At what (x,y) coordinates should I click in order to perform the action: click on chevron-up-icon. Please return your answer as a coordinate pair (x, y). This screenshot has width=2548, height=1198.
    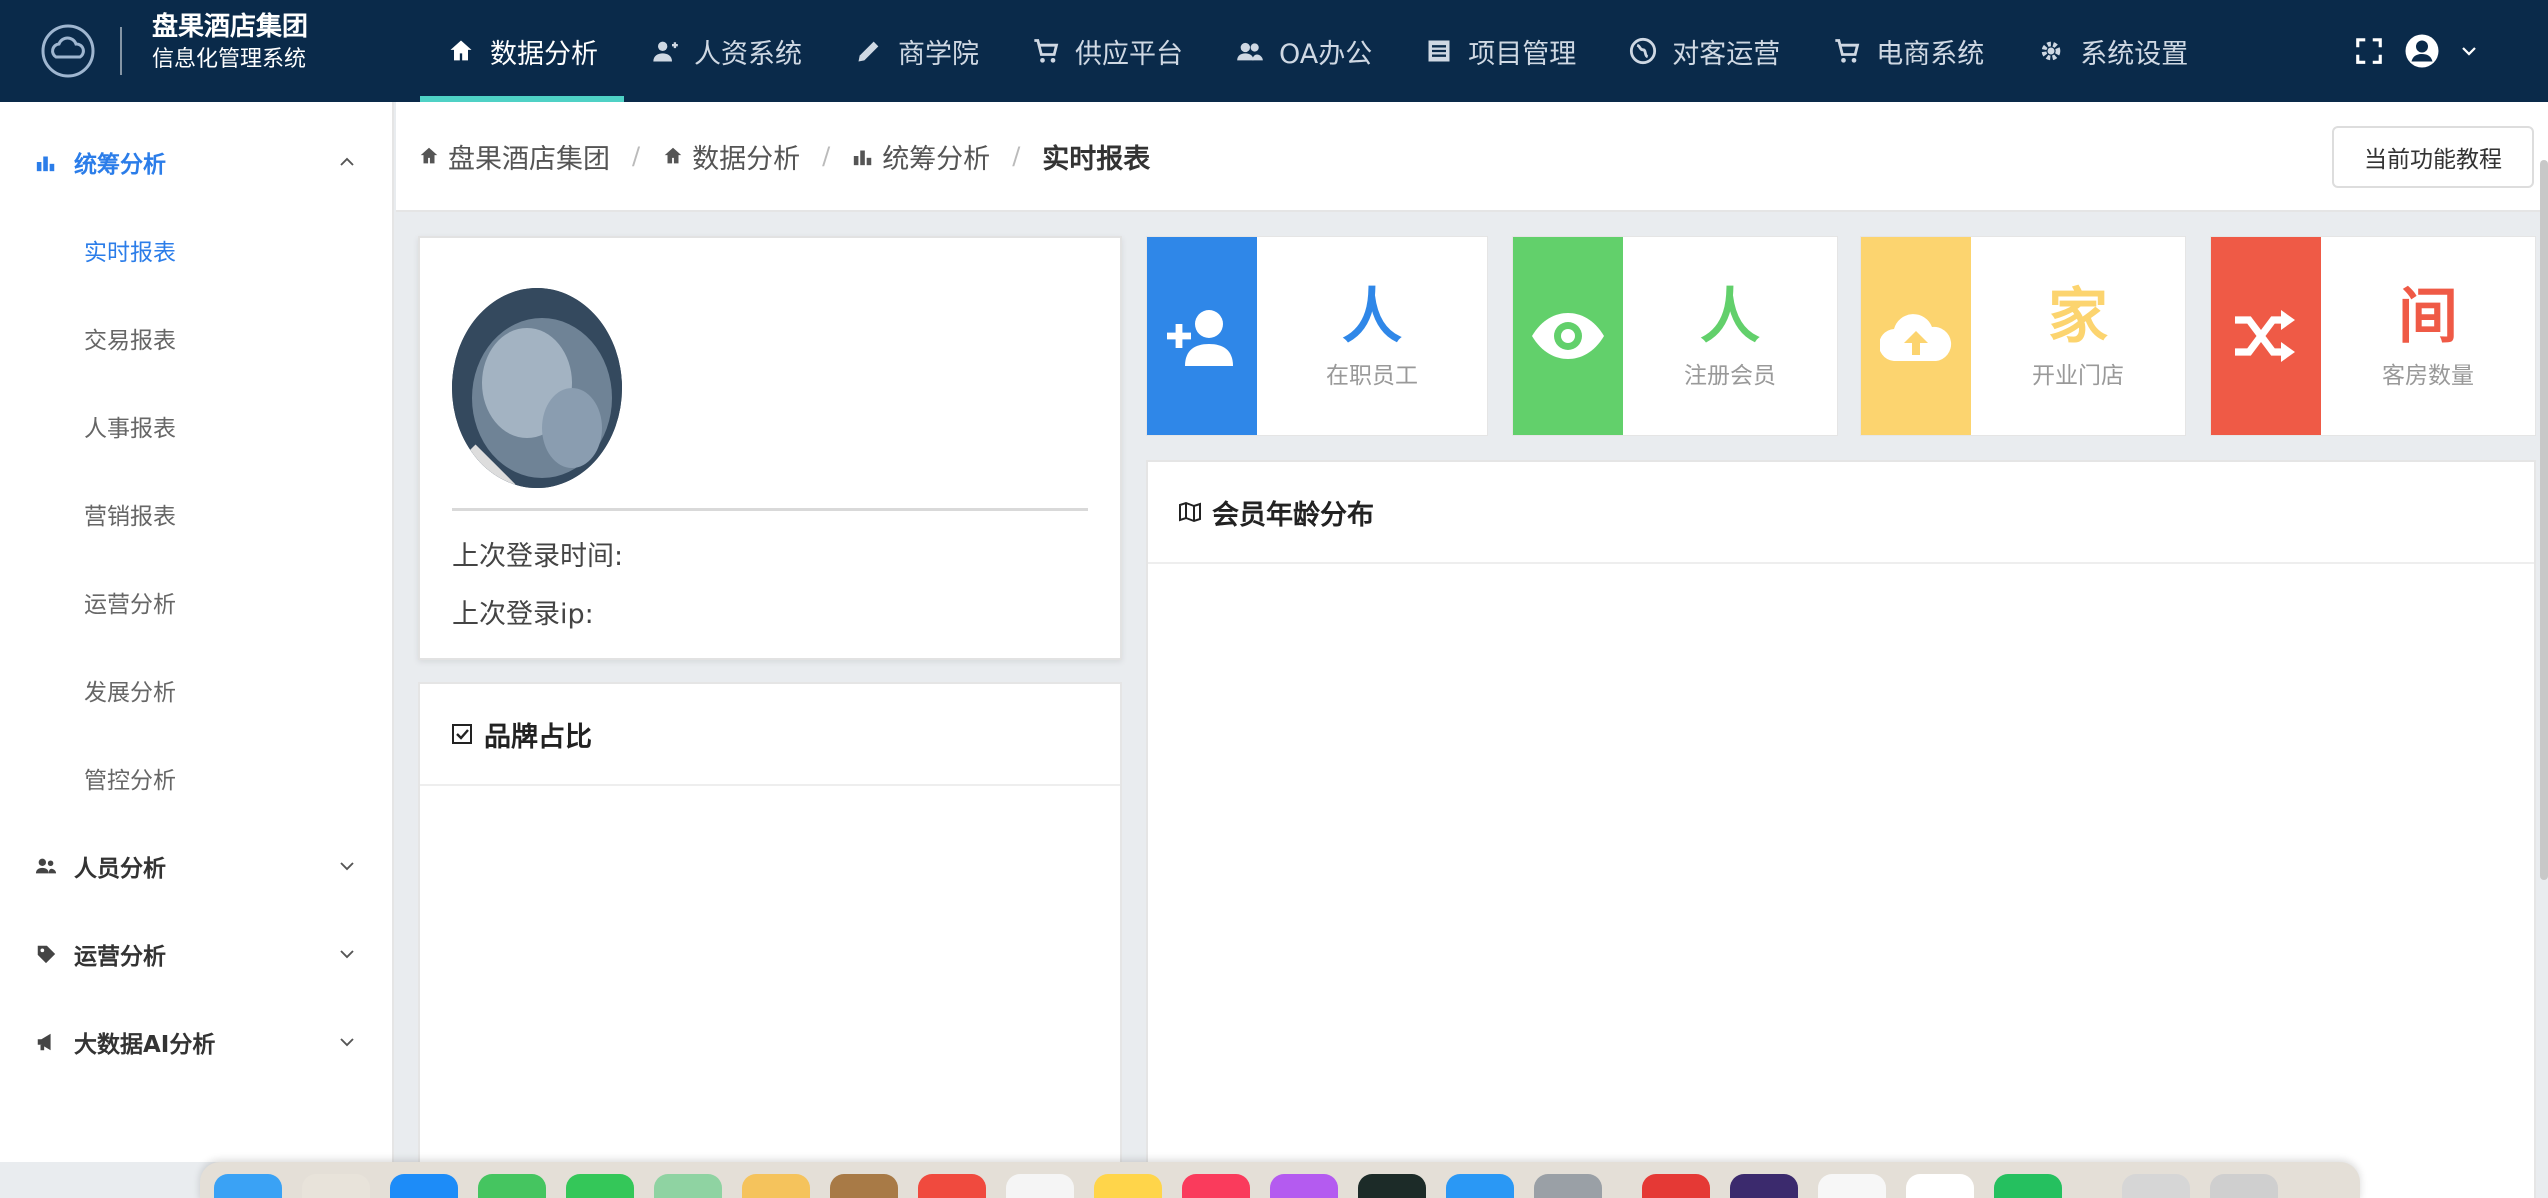
    Looking at the image, I should click on (347, 161).